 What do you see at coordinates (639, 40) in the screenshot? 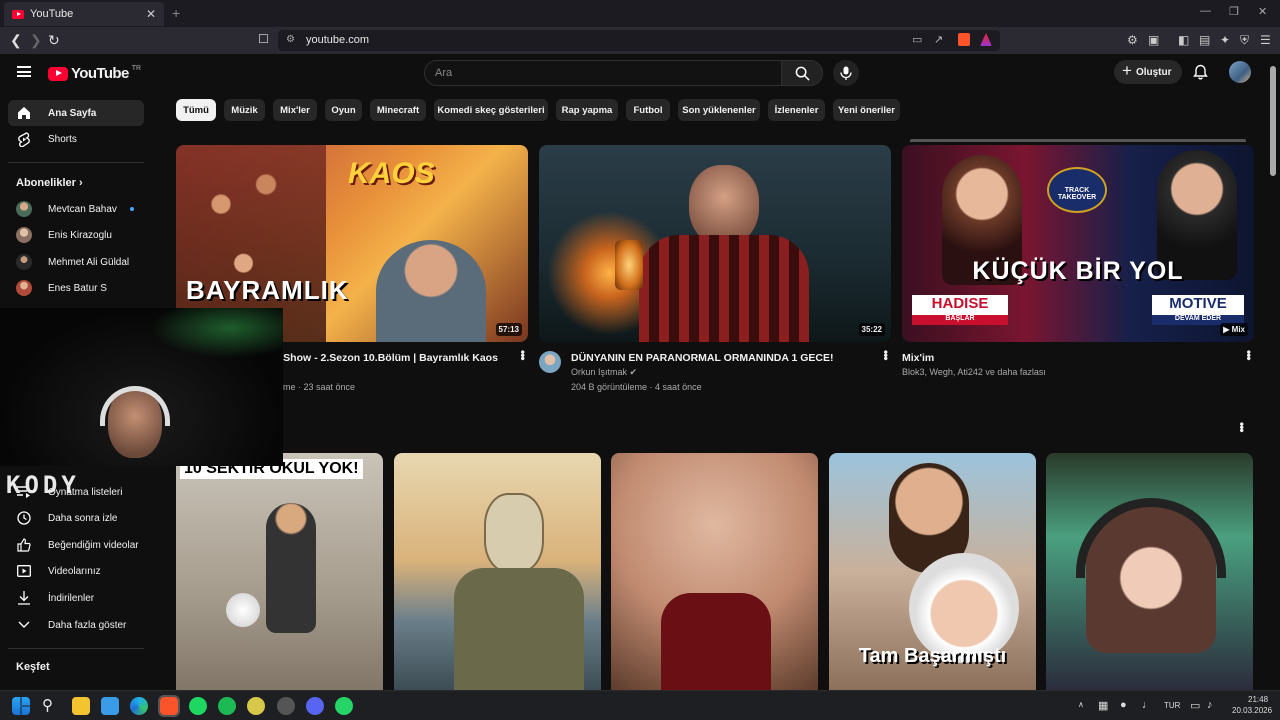
I see `address-bar: ⚙ youtube.com ▭ ↗` at bounding box center [639, 40].